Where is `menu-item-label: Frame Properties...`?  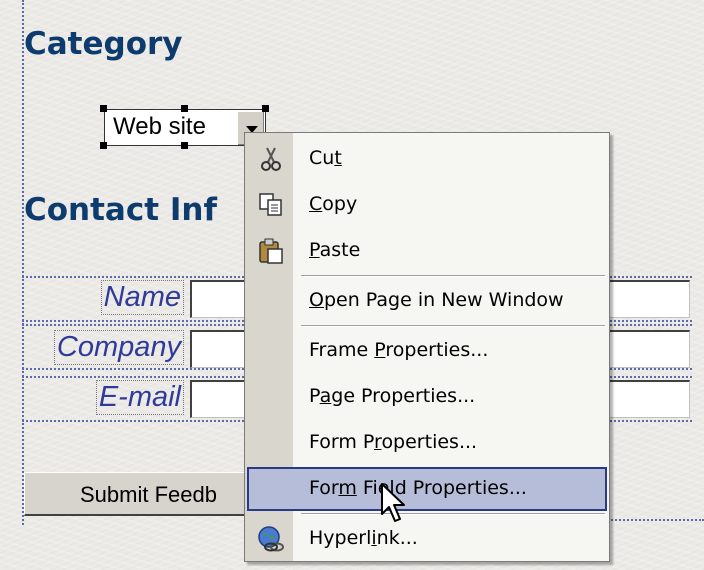 menu-item-label: Frame Properties... is located at coordinates (399, 350).